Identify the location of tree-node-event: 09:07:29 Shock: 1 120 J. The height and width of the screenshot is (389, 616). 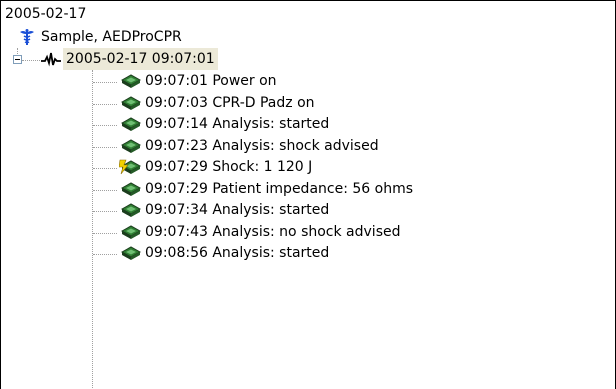
(215, 167).